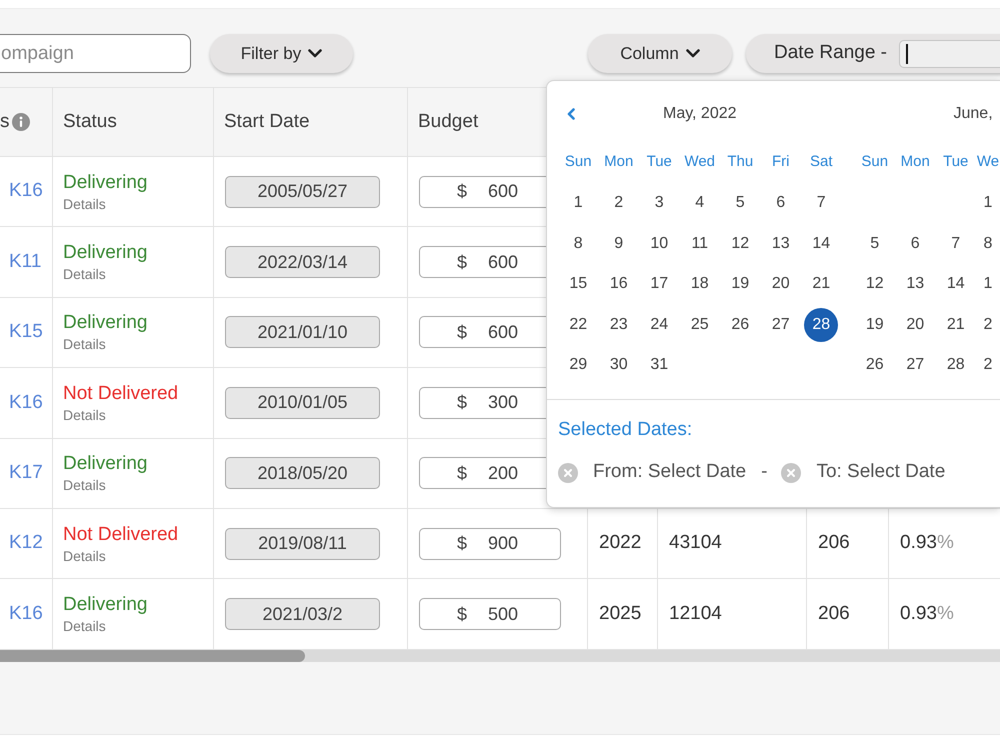 The image size is (1000, 750). Describe the element at coordinates (619, 365) in the screenshot. I see `calendar-day: 30` at that location.